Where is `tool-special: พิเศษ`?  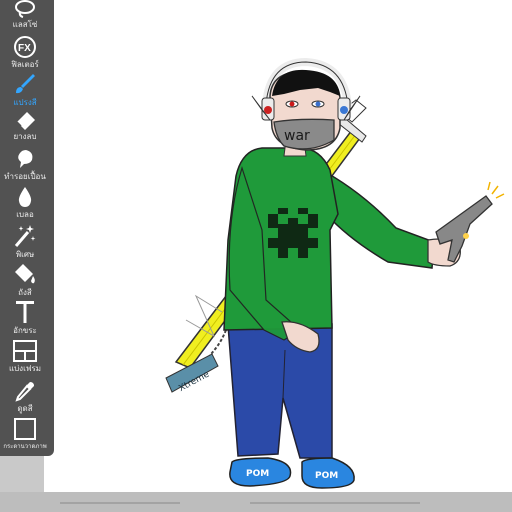
tool-special: พิเศษ is located at coordinates (25, 243).